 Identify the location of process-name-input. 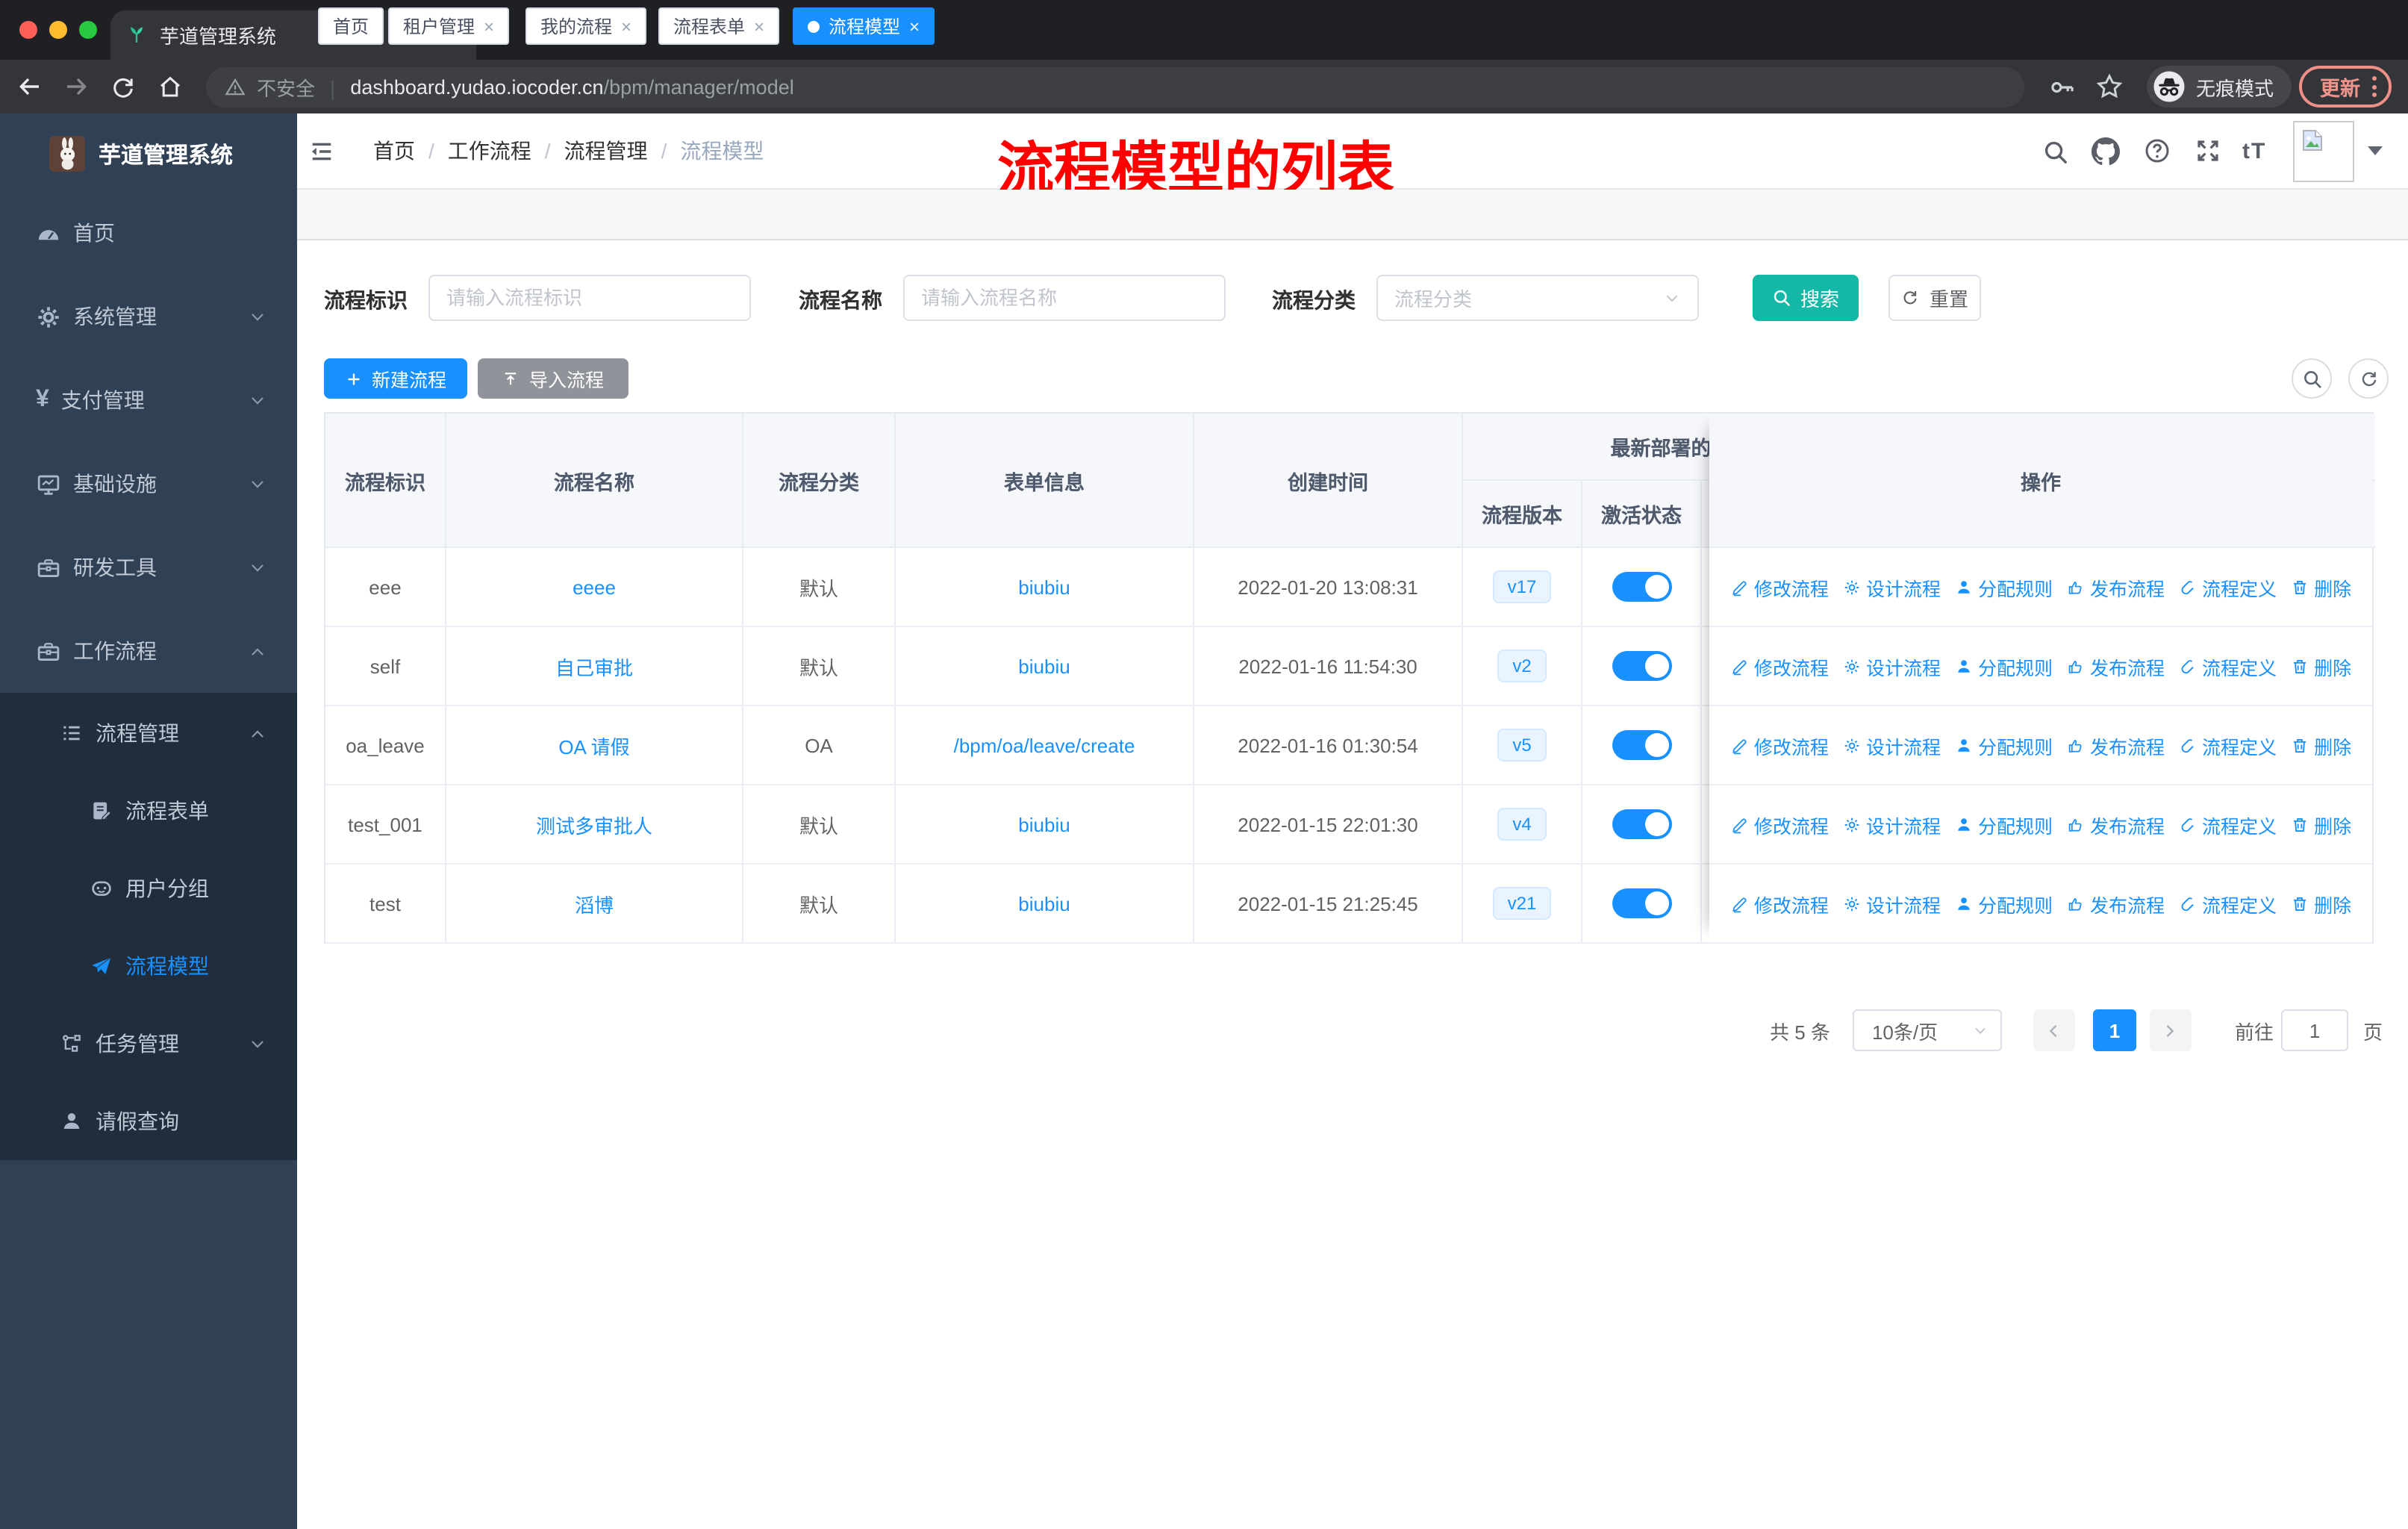
(1064, 298).